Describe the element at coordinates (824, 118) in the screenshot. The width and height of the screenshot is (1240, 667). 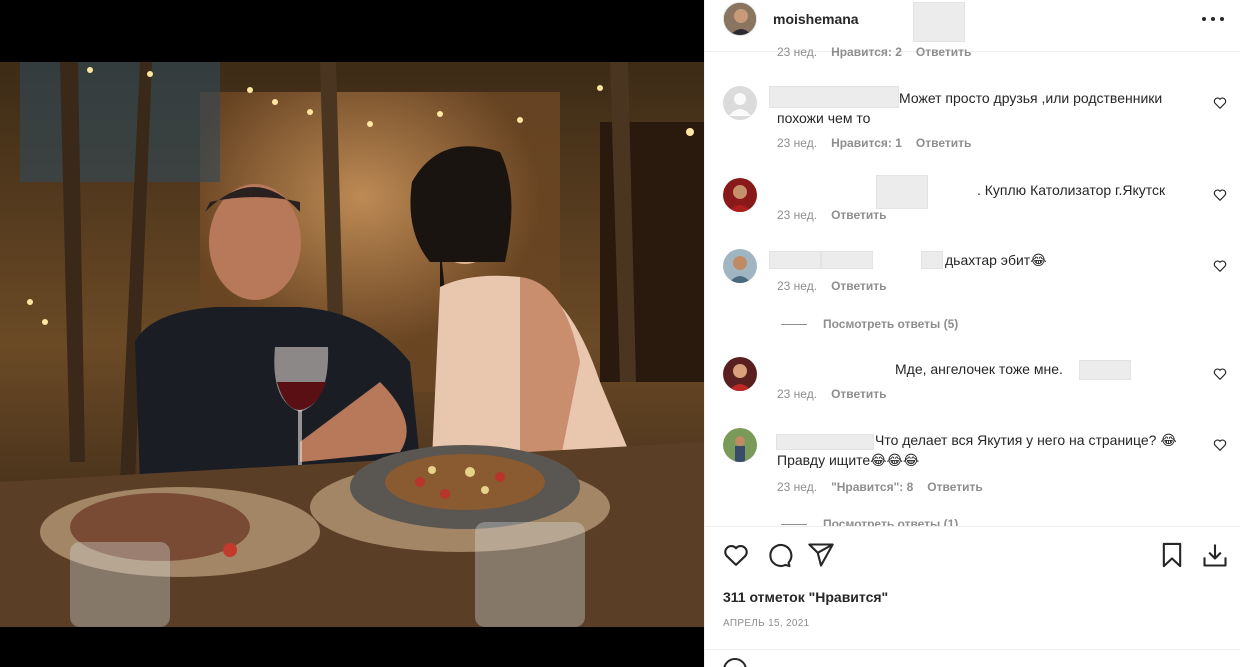
I see `comment-line: похожи чем то` at that location.